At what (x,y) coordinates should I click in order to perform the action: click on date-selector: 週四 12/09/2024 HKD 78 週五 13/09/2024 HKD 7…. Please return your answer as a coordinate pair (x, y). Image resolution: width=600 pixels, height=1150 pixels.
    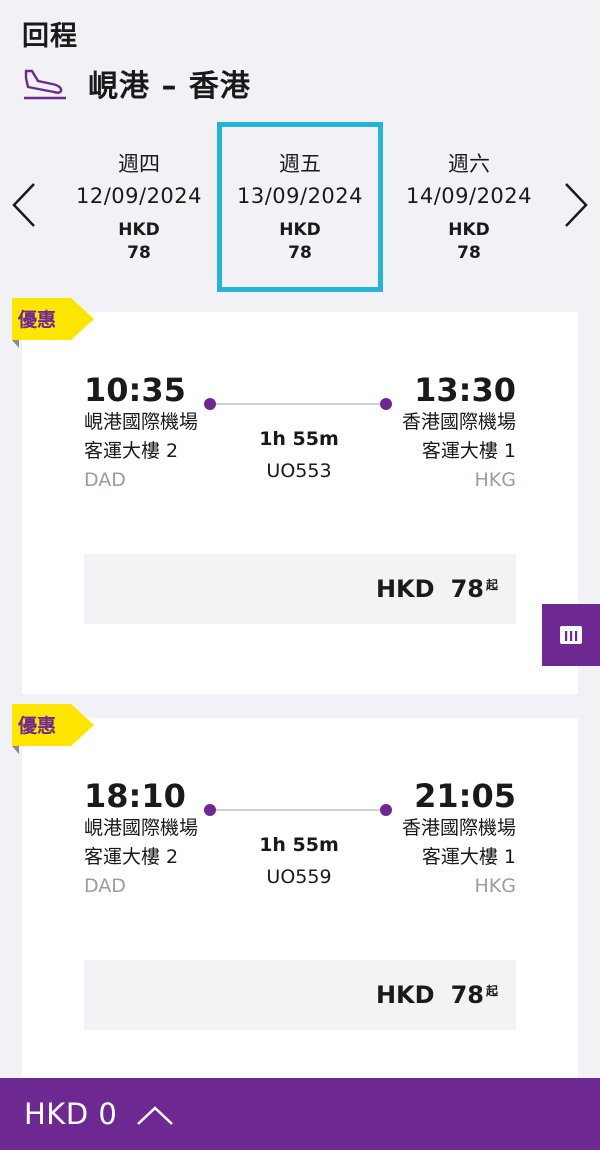
    Looking at the image, I should click on (300, 207).